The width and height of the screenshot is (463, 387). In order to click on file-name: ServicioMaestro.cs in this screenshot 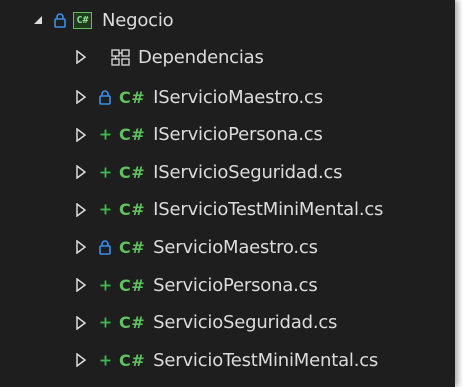, I will do `click(235, 247)`.